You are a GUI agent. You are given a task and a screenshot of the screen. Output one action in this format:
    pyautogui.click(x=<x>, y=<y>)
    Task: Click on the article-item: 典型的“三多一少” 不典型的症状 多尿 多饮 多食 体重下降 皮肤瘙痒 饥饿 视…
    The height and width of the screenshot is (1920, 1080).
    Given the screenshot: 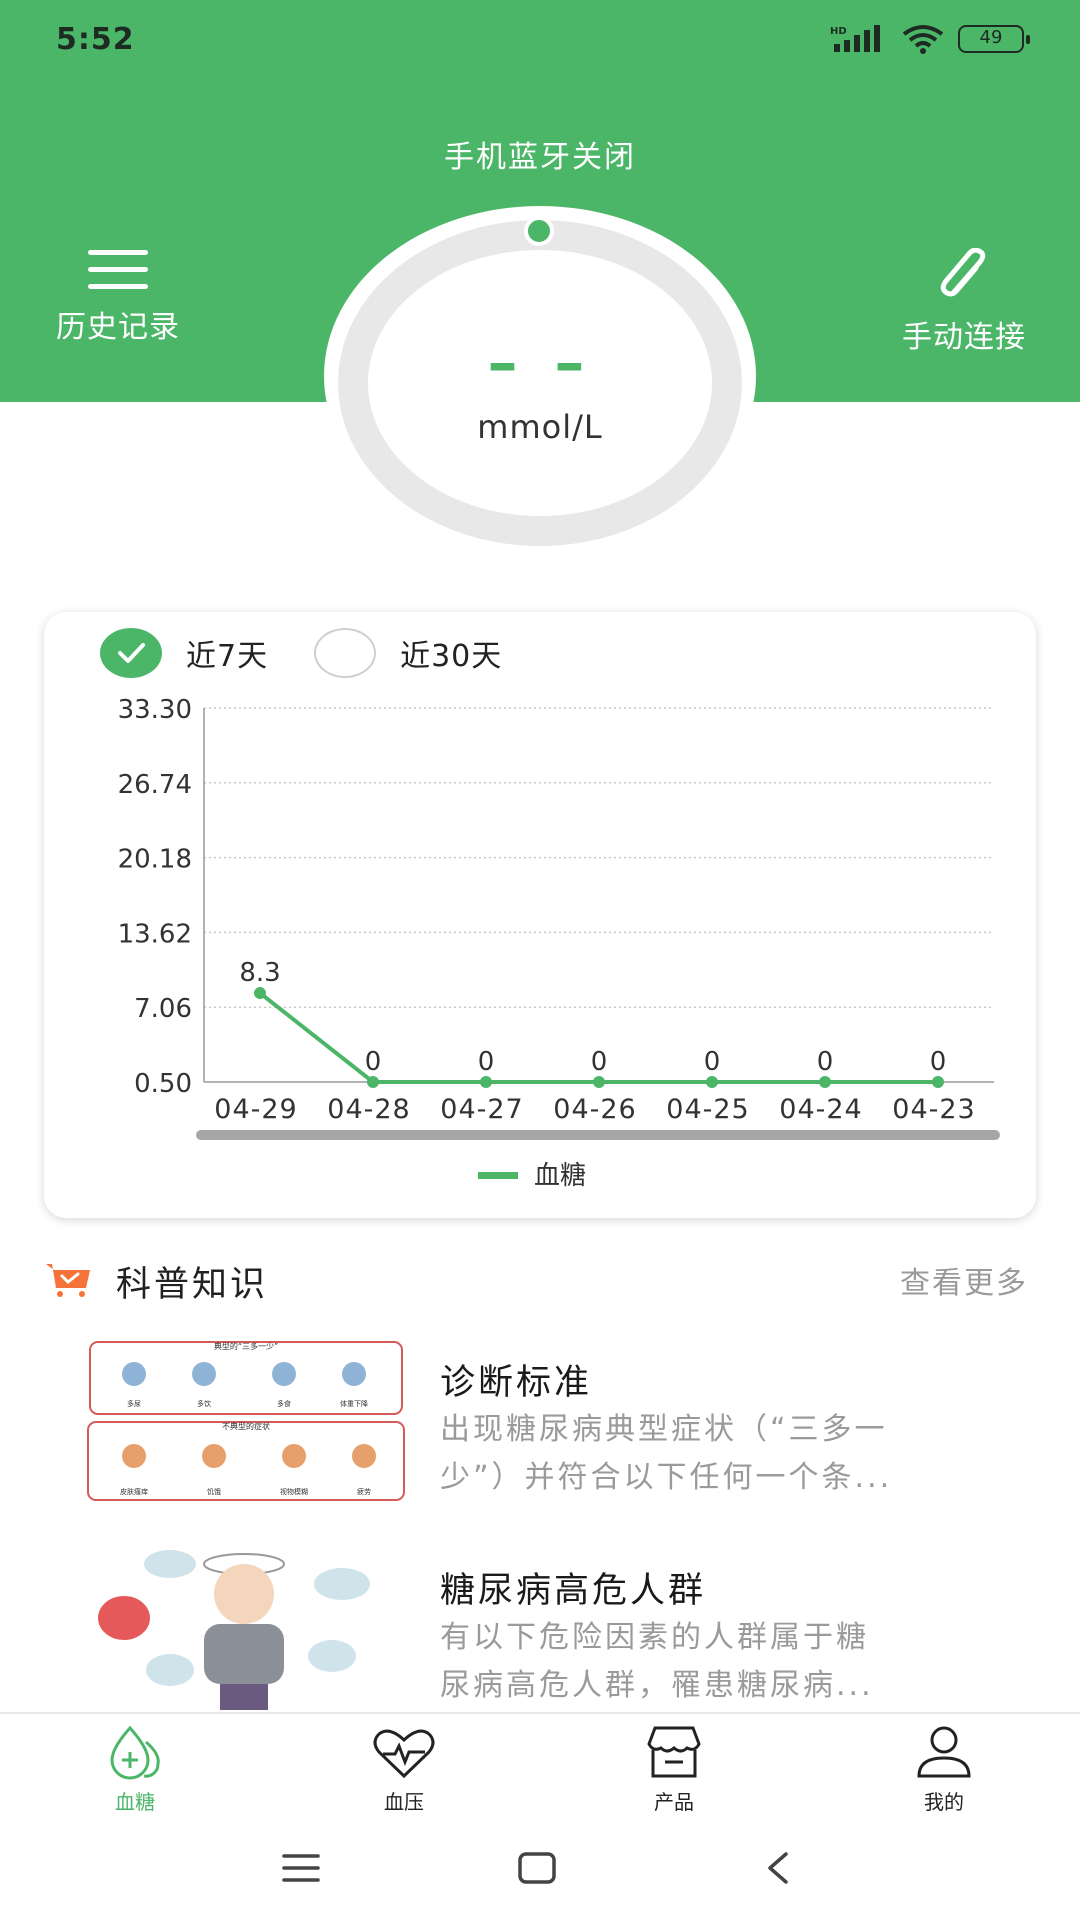 What is the action you would take?
    pyautogui.click(x=564, y=1421)
    